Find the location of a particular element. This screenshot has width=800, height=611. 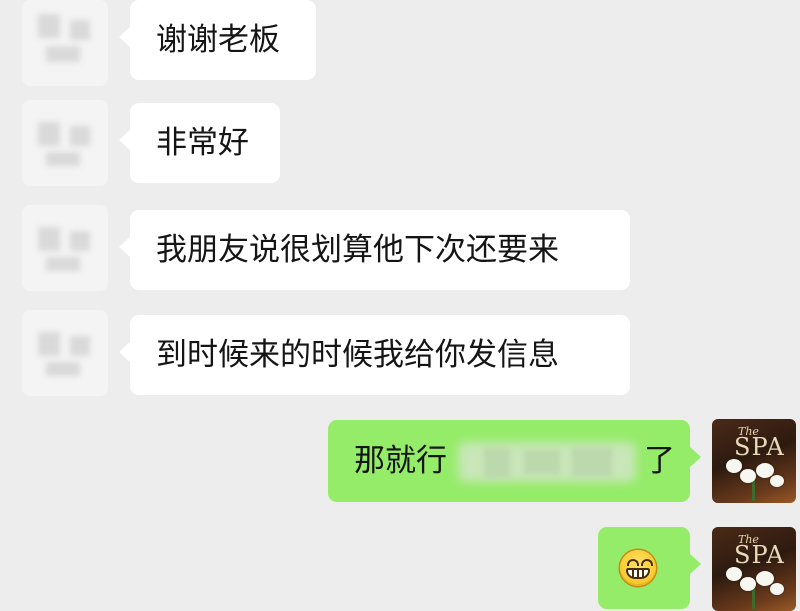

message-bubble-outgoing: 那就行 了 is located at coordinates (514, 461).